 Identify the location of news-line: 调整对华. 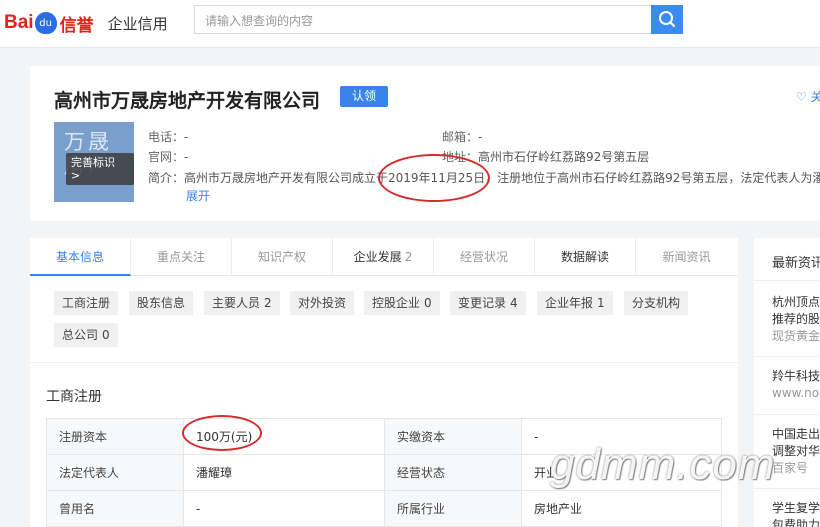
(796, 451).